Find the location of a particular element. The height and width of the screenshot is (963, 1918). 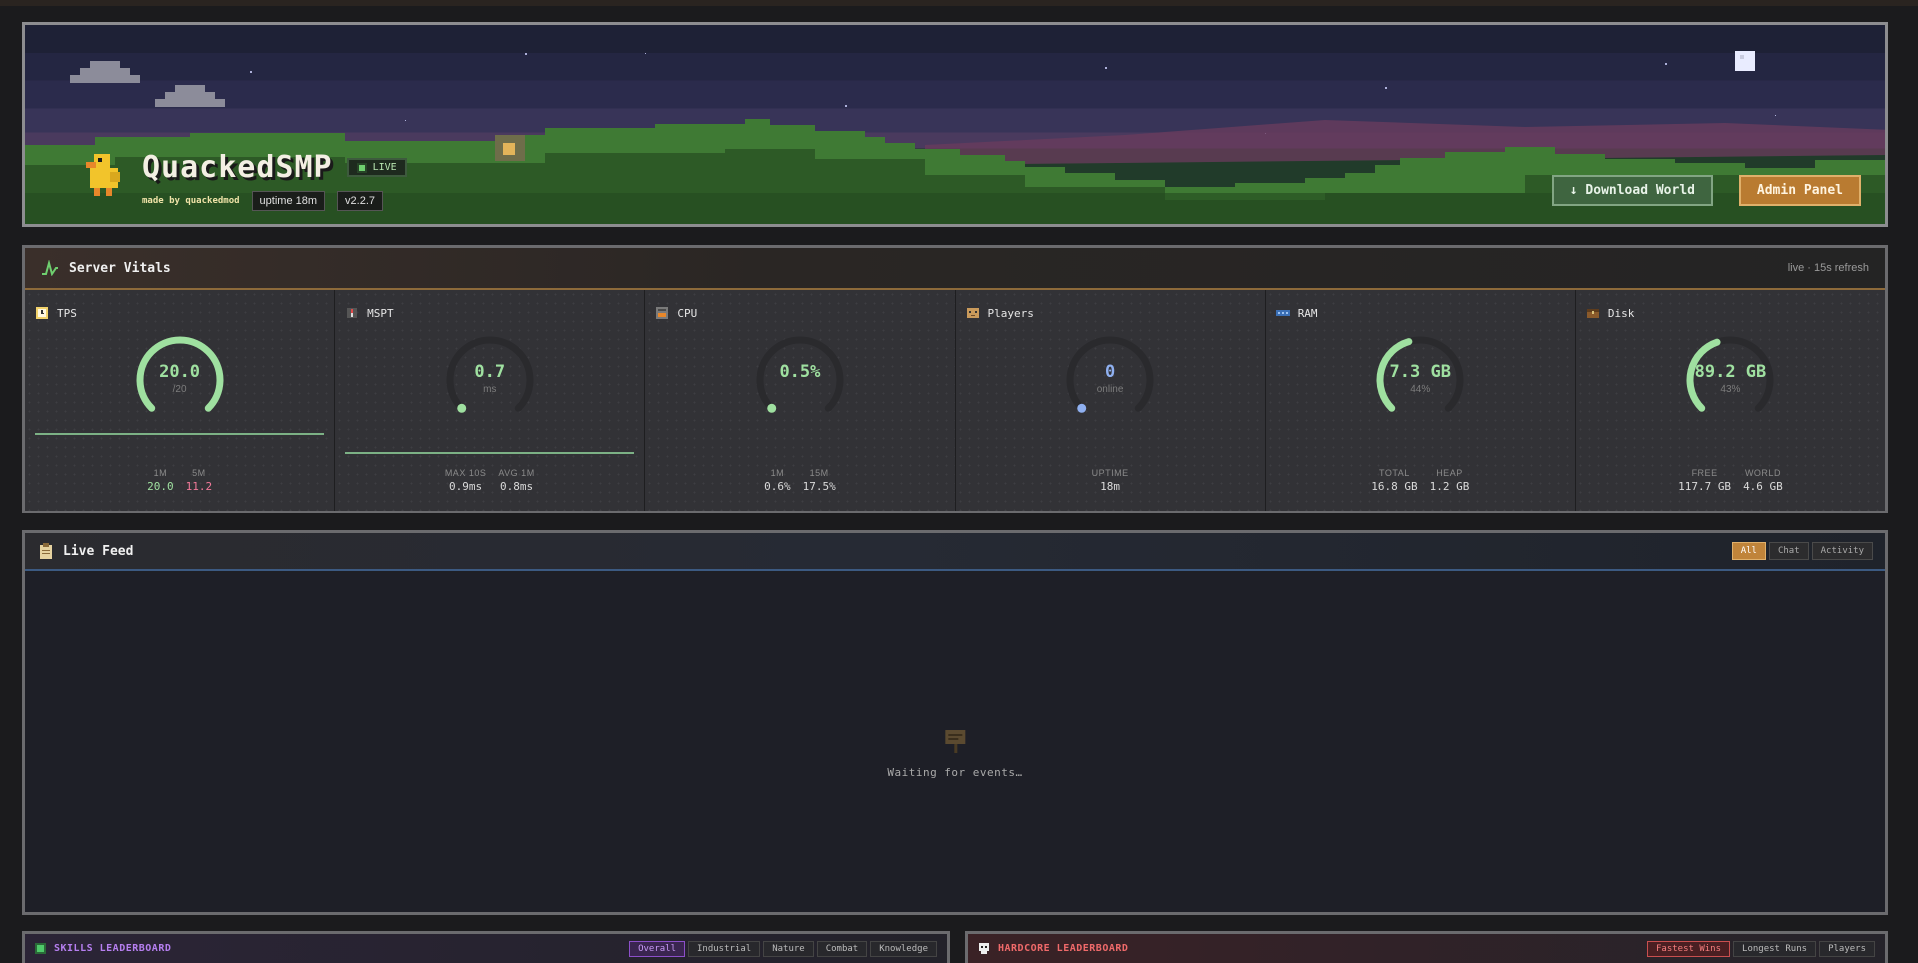

vital-value: 89.2 GB is located at coordinates (1730, 372).